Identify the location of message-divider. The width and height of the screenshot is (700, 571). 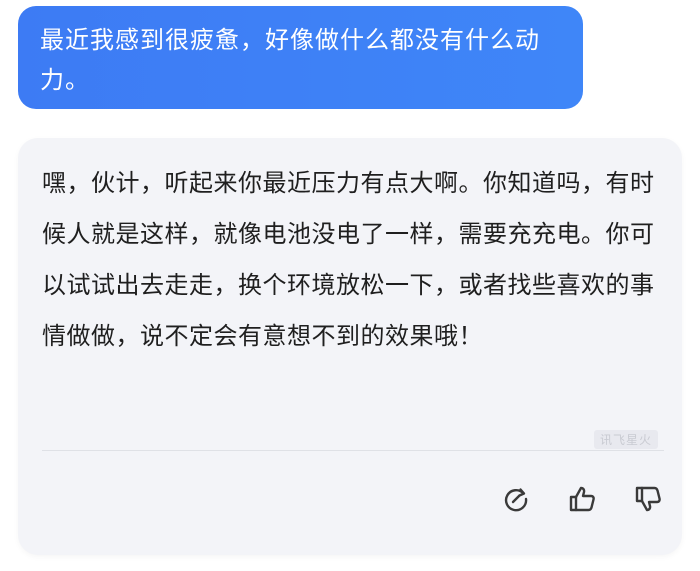
(353, 450).